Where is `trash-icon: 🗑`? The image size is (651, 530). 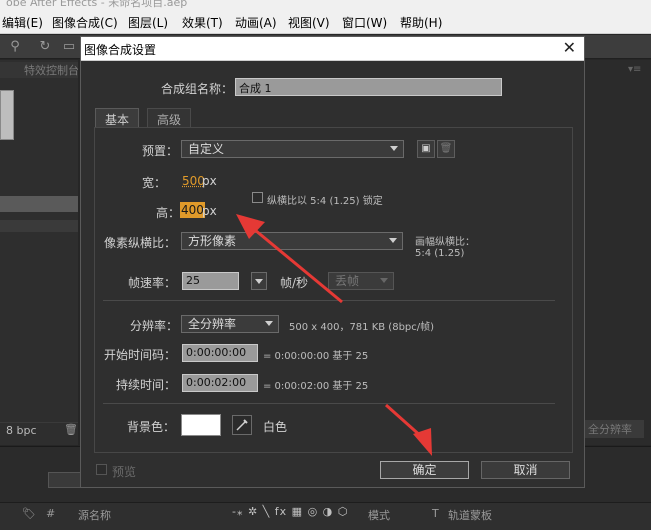
trash-icon: 🗑 is located at coordinates (71, 429).